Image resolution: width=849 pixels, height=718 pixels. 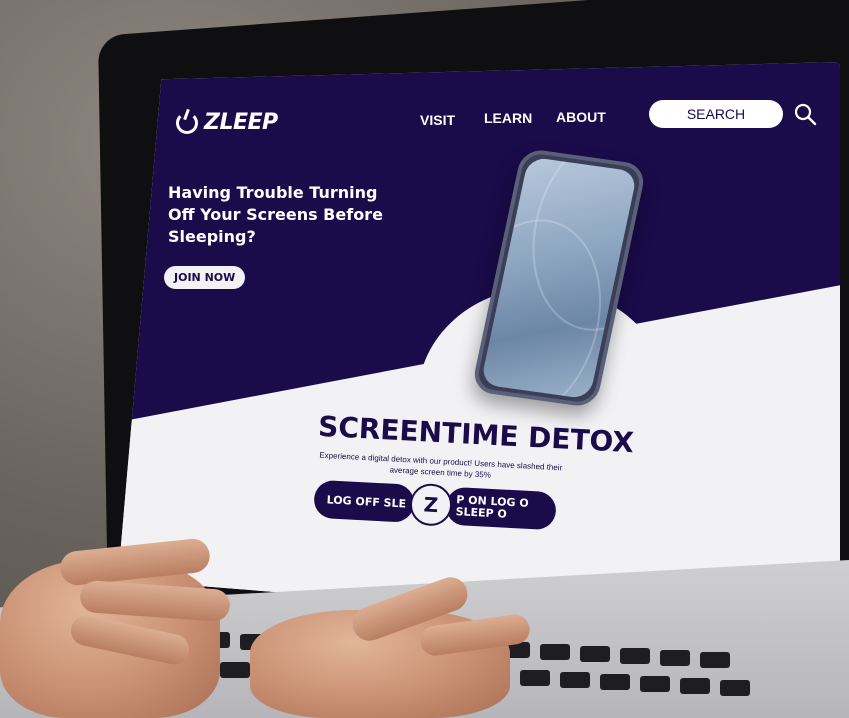 I want to click on headline-line: Having Trouble Turning, so click(x=273, y=192).